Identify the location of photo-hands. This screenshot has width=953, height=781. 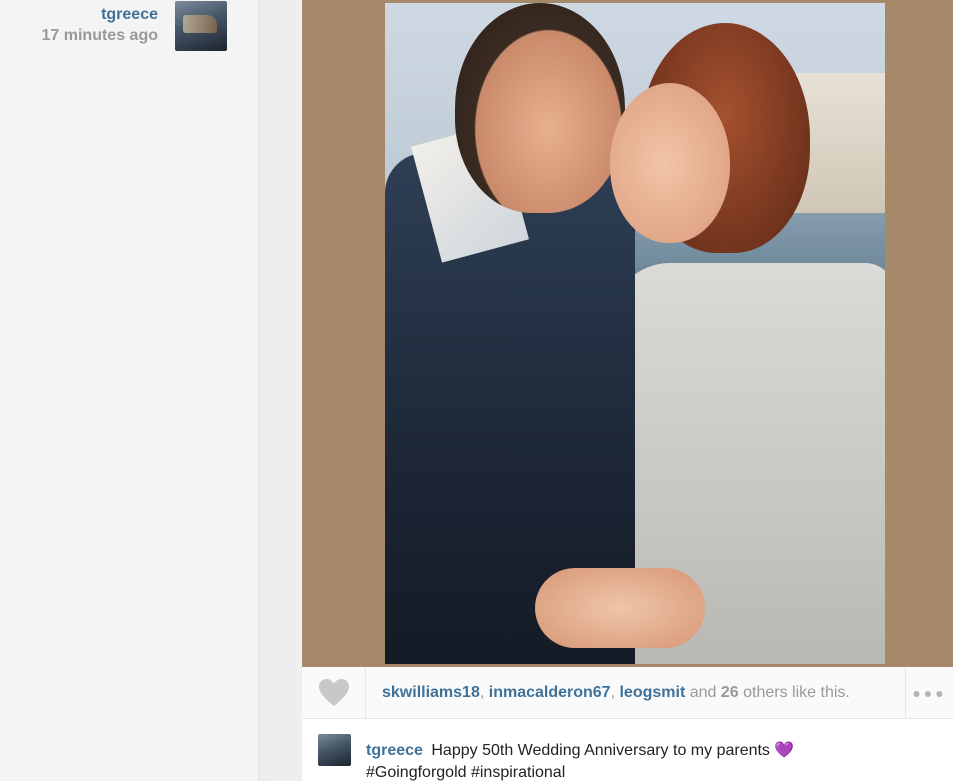
(620, 608).